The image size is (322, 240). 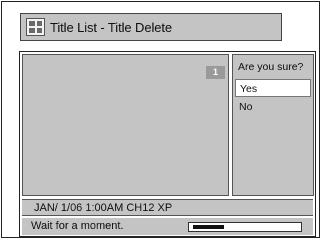 I want to click on no-option: No, so click(x=273, y=107).